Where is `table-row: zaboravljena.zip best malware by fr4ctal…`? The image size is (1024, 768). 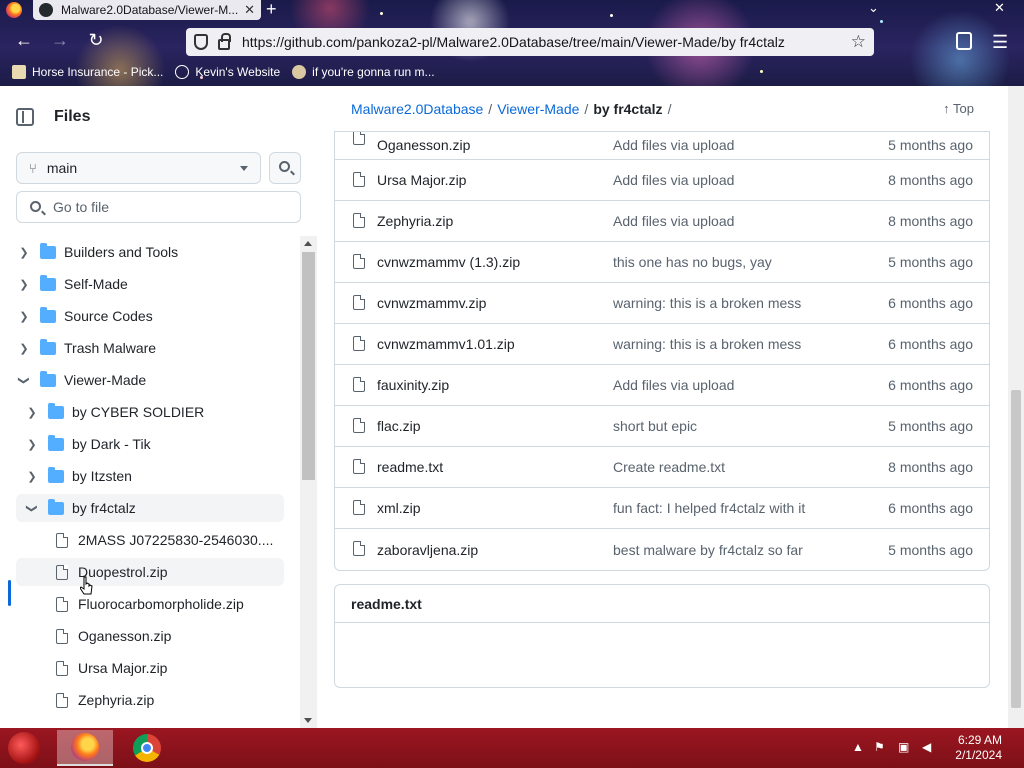
table-row: zaboravljena.zip best malware by fr4ctal… is located at coordinates (662, 549).